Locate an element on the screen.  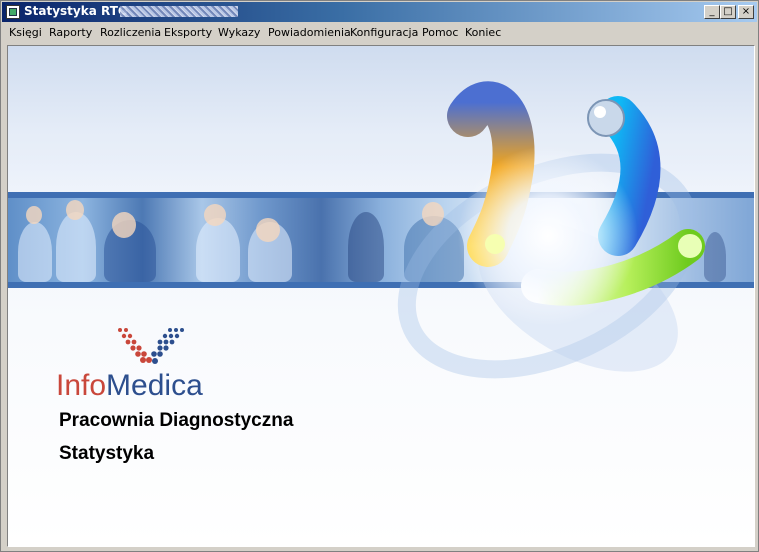
infomedica-logo-mark is located at coordinates (151, 346).